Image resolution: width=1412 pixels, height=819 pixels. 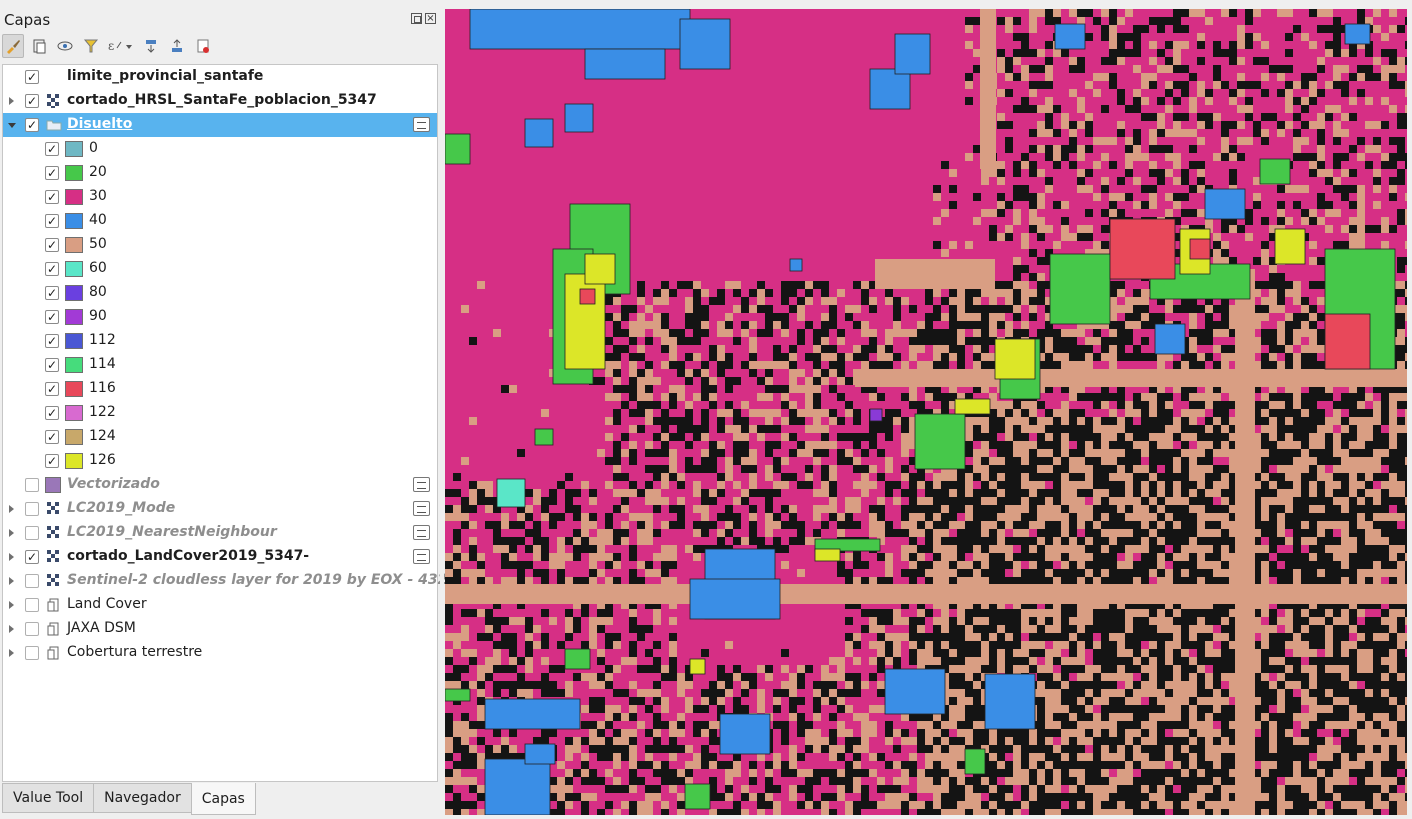 I want to click on layer-row-disuelto: ✓ Disuelto, so click(x=220, y=125).